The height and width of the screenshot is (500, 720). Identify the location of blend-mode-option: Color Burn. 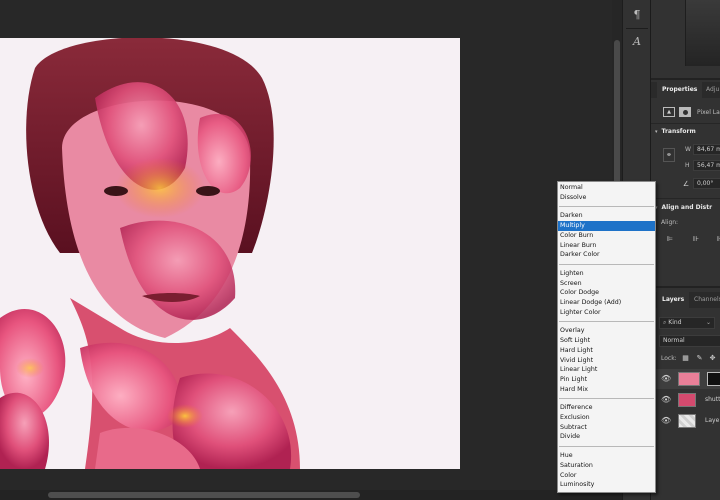
(606, 236).